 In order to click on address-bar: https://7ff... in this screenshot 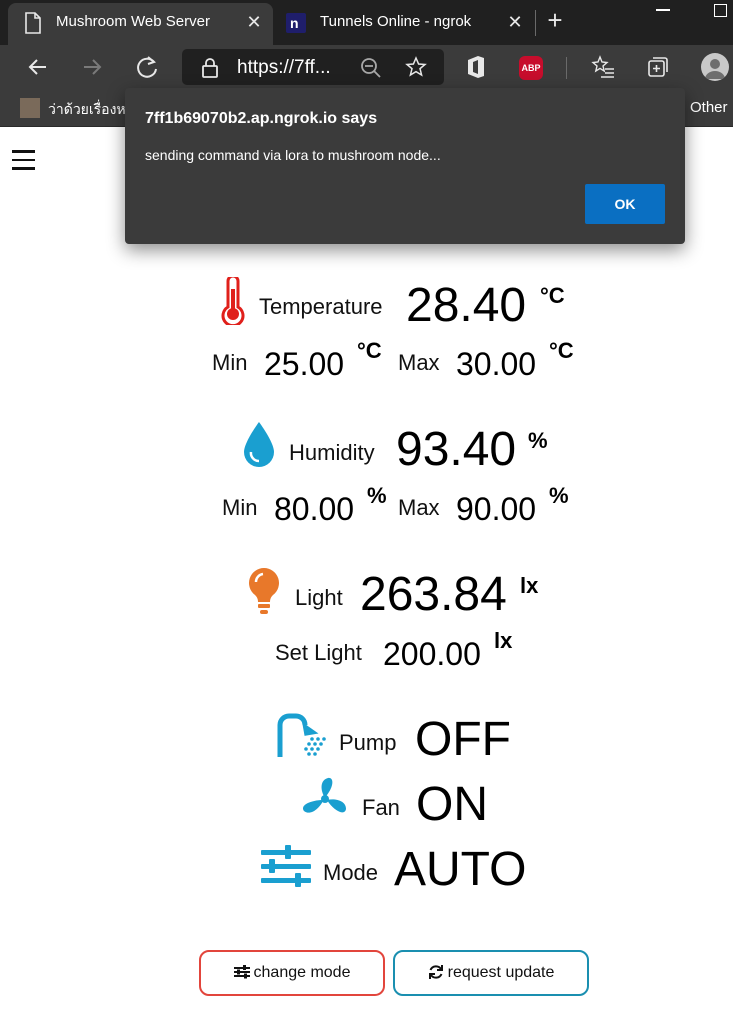, I will do `click(313, 67)`.